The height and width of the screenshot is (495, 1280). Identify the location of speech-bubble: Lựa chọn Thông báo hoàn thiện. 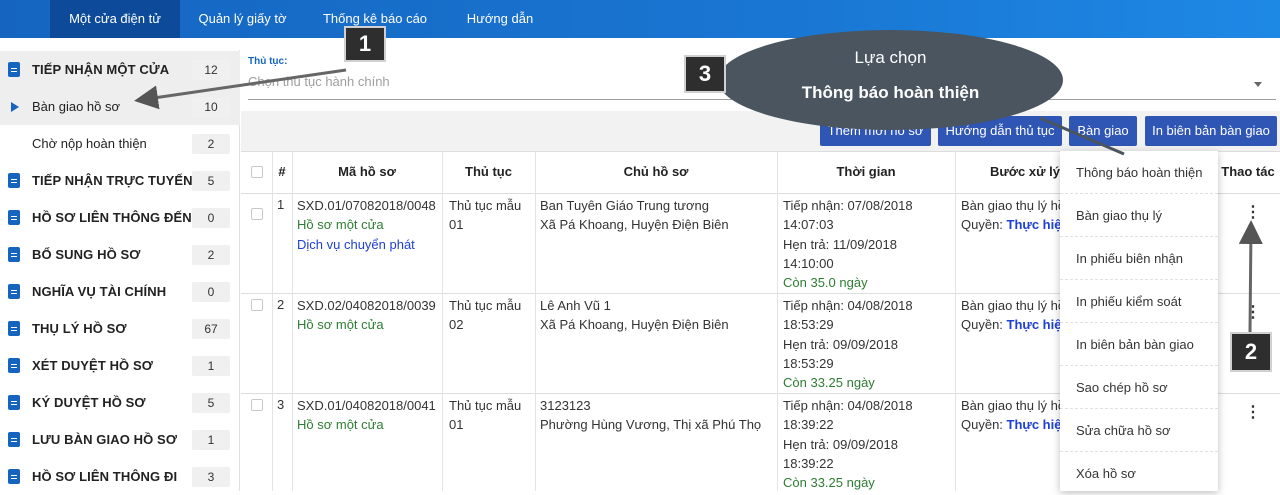
(890, 80).